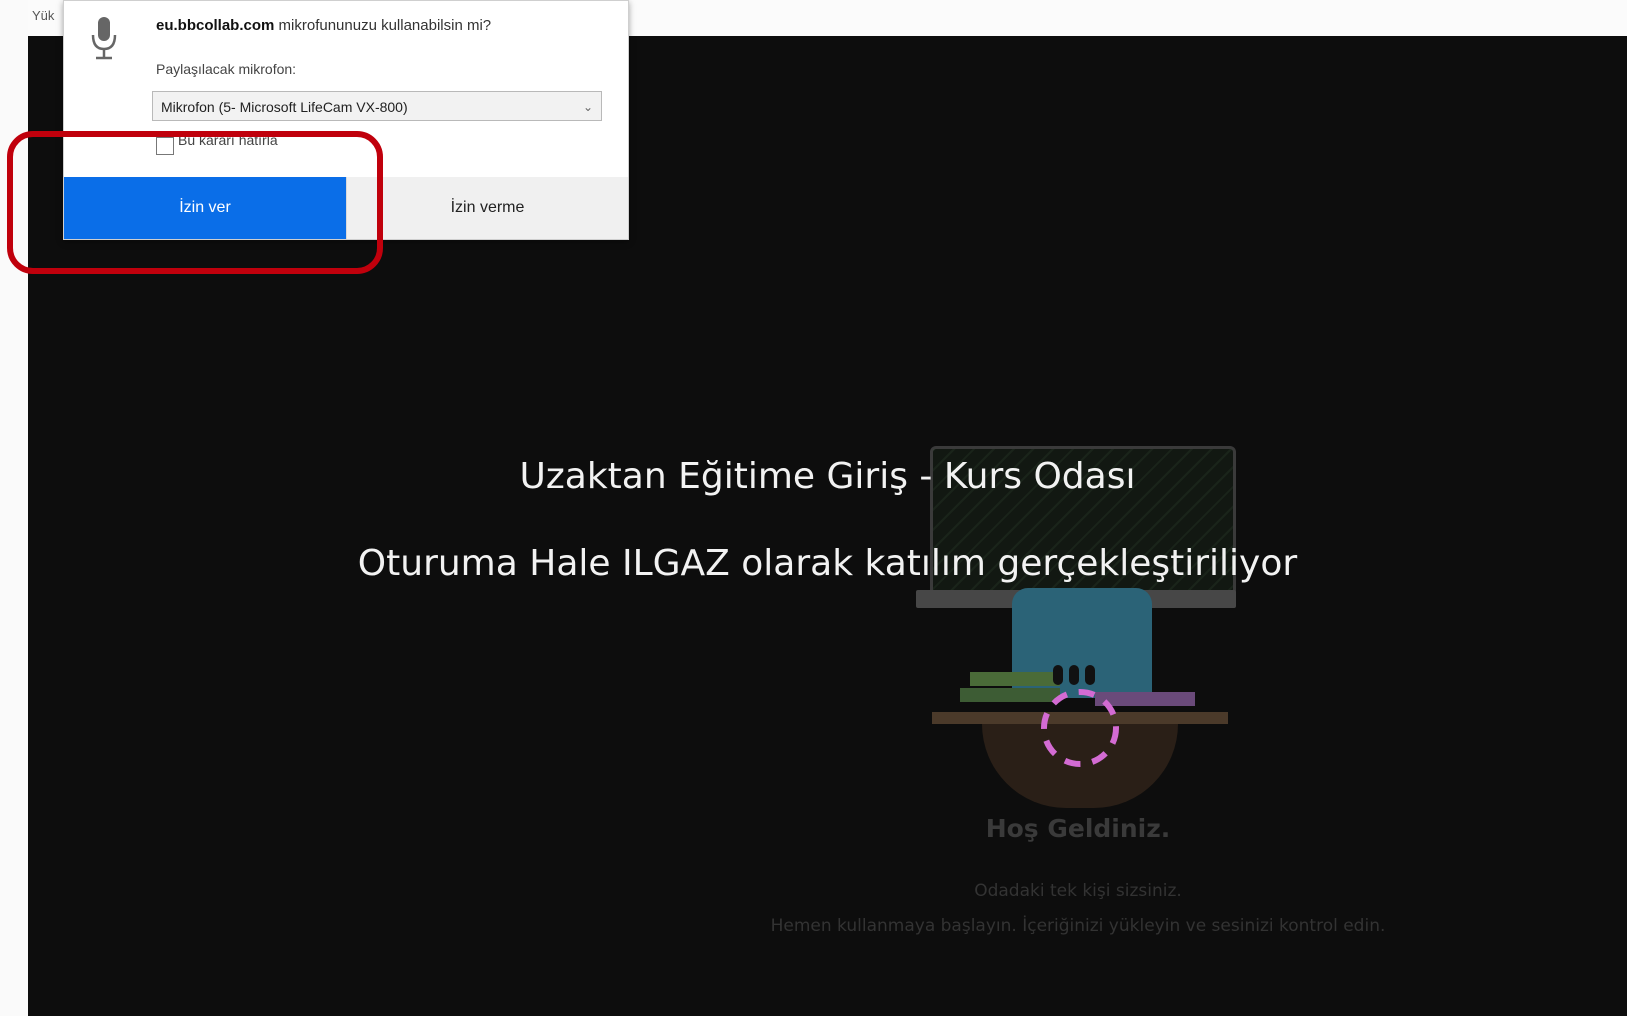  I want to click on session-title: Uzaktan Eğitime Giriş - Kurs Odası, so click(827, 476).